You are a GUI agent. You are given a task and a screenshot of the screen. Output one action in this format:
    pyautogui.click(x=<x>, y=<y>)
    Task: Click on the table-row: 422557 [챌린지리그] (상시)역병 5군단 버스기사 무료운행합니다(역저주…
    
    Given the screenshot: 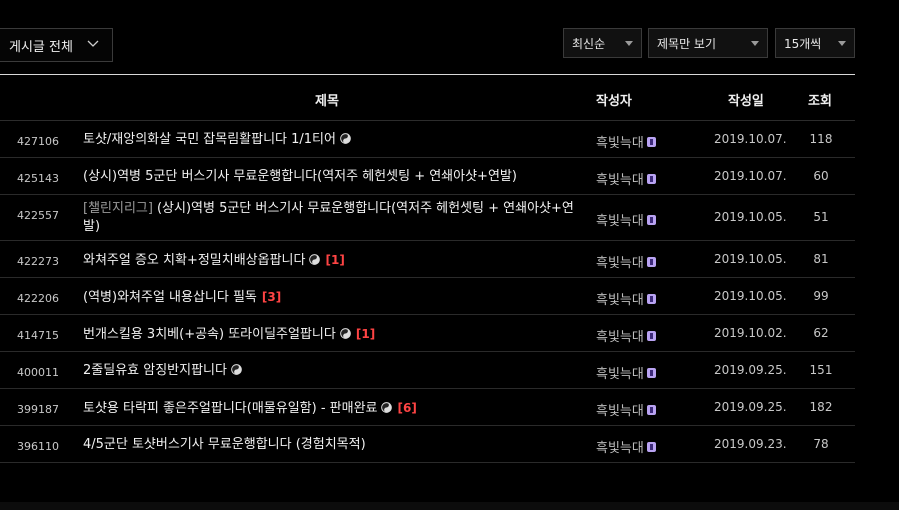 What is the action you would take?
    pyautogui.click(x=427, y=218)
    